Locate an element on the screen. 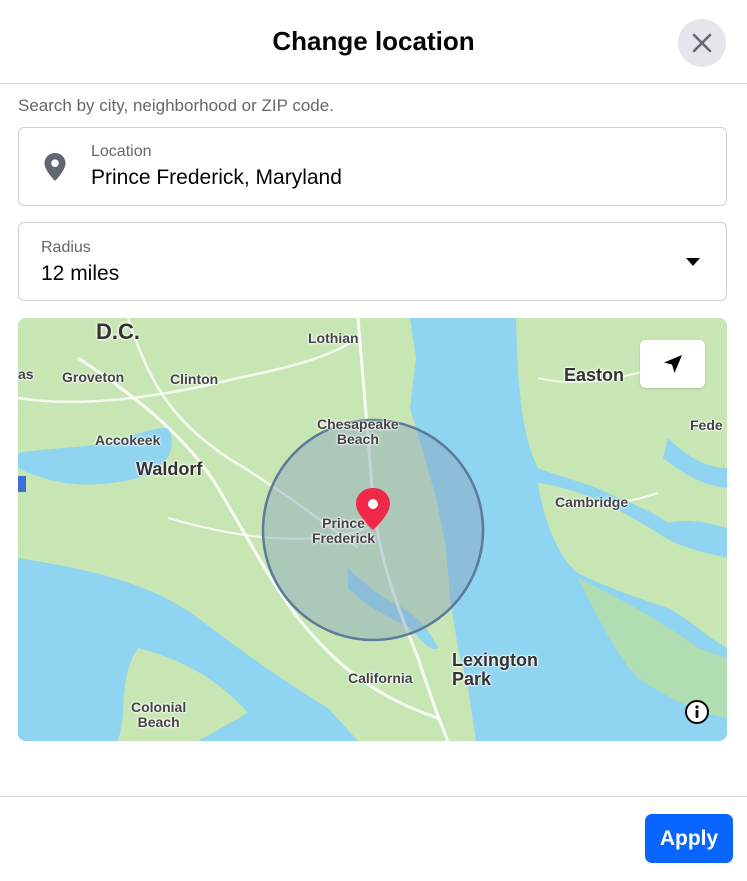 This screenshot has height=881, width=747. map-label-as: as is located at coordinates (26, 374).